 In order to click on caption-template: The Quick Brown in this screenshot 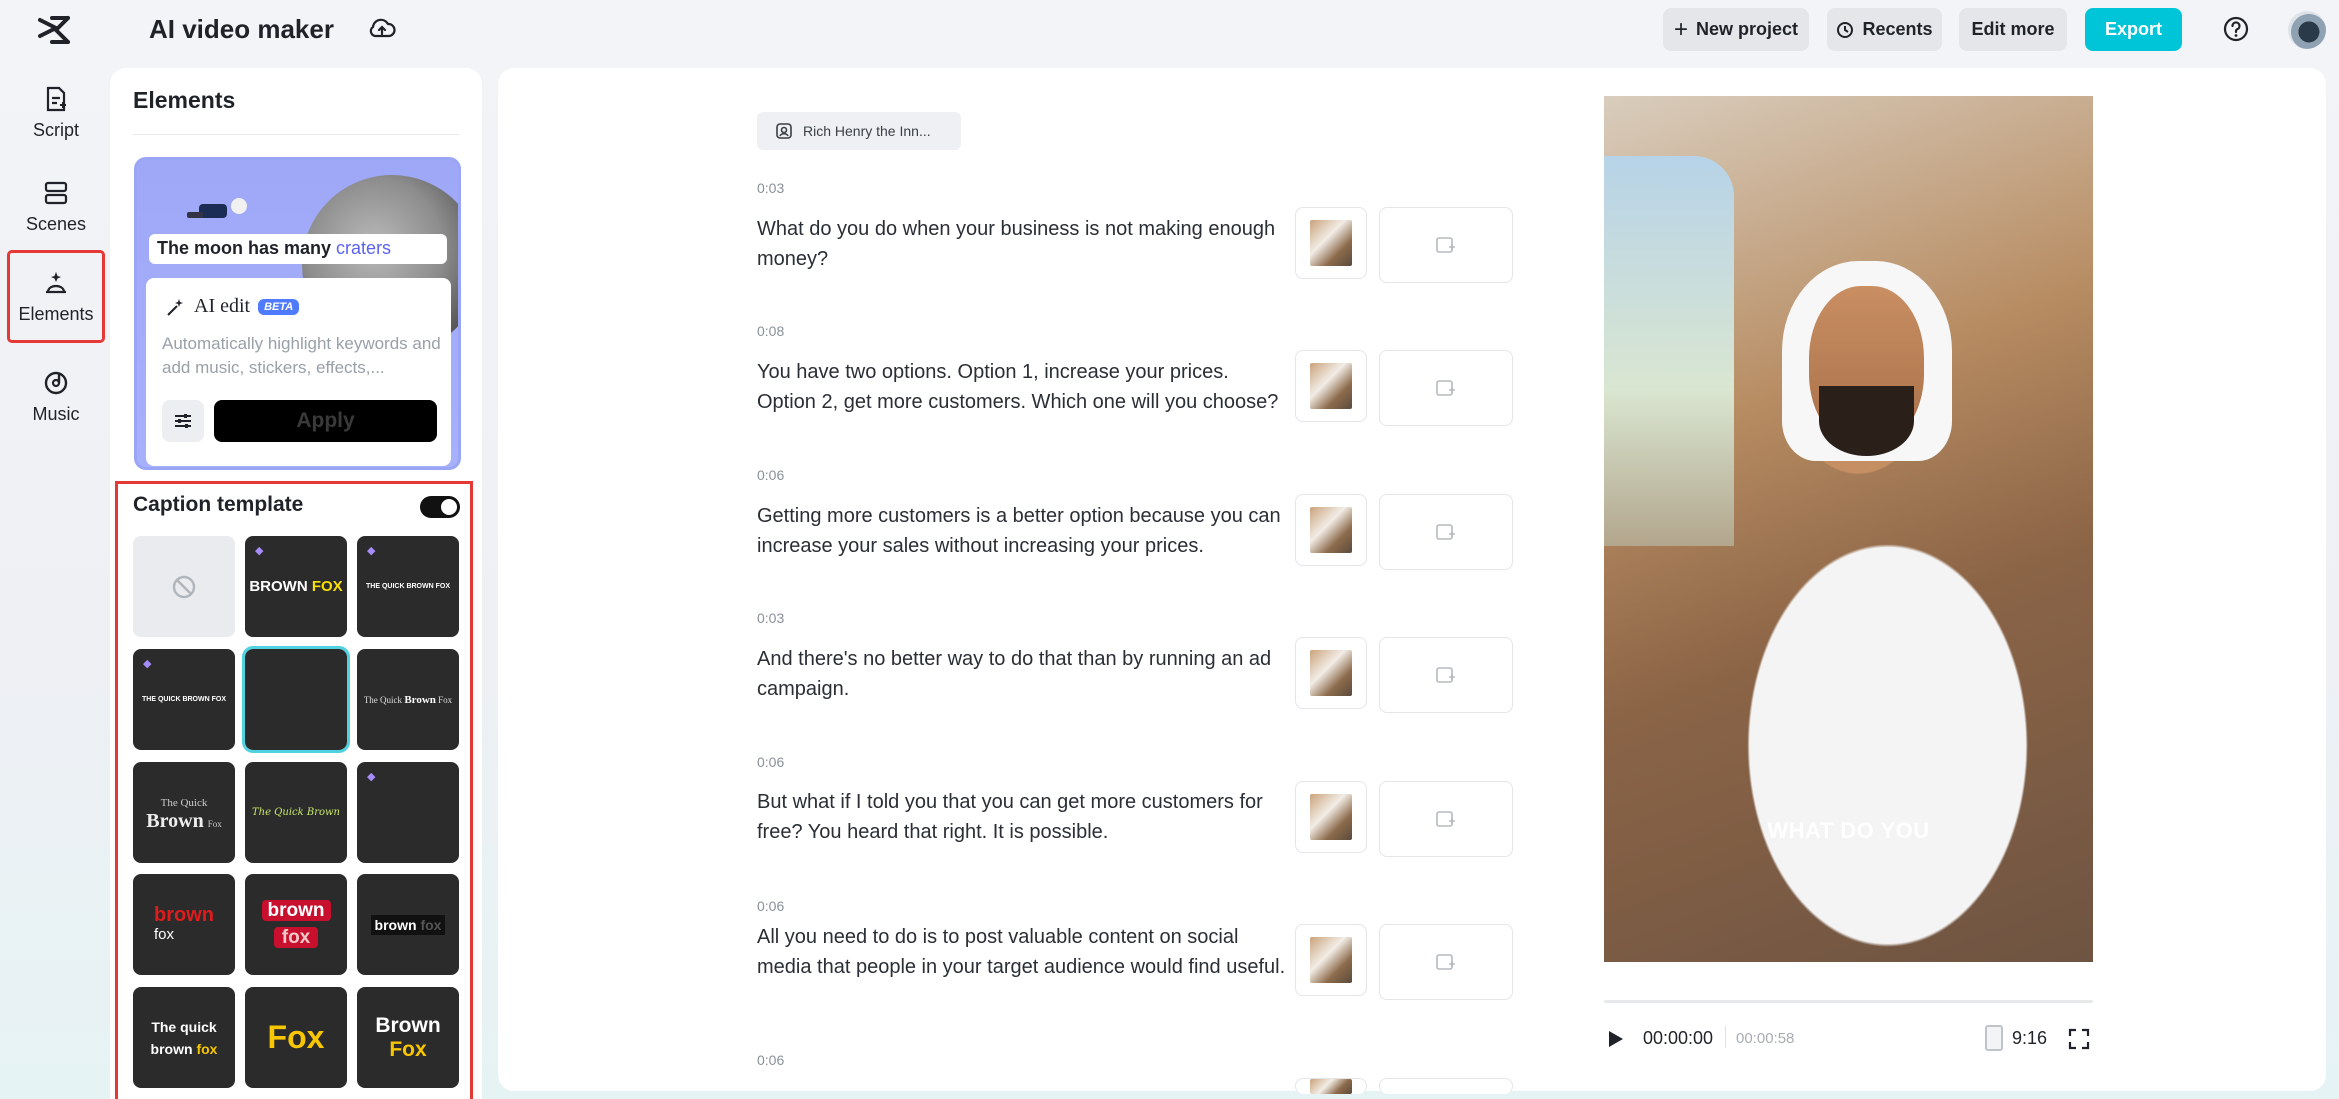, I will do `click(296, 812)`.